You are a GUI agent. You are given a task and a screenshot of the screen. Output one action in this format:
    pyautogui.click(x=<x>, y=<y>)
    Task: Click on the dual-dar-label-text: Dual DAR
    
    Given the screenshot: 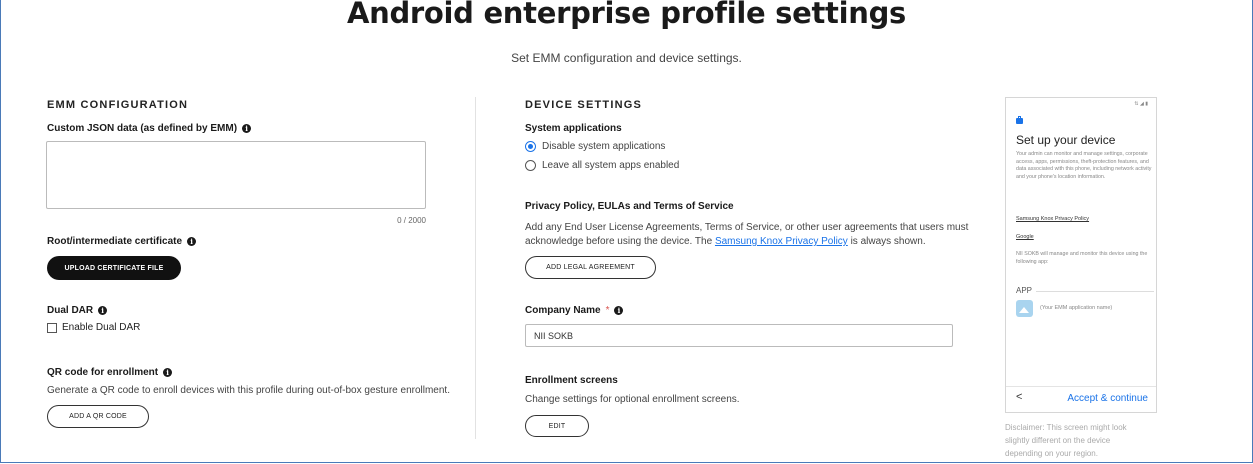 What is the action you would take?
    pyautogui.click(x=70, y=310)
    